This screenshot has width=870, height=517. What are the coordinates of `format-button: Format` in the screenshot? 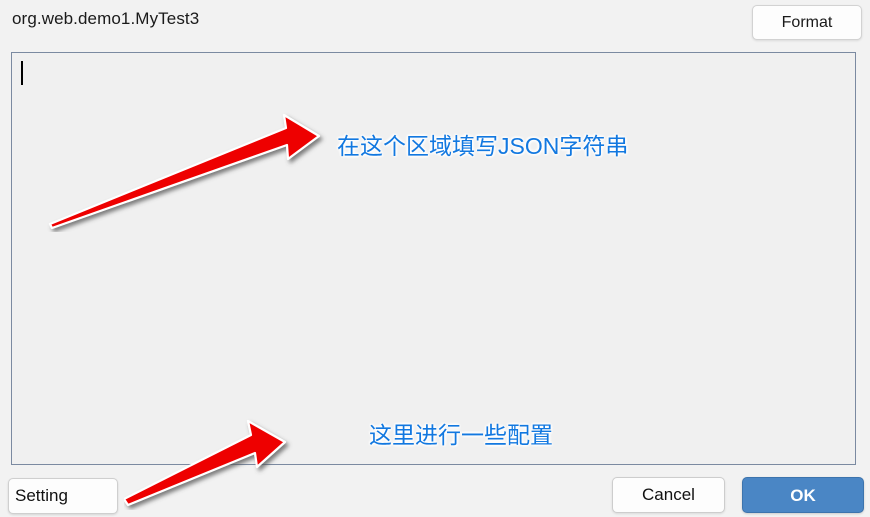 It's located at (807, 22).